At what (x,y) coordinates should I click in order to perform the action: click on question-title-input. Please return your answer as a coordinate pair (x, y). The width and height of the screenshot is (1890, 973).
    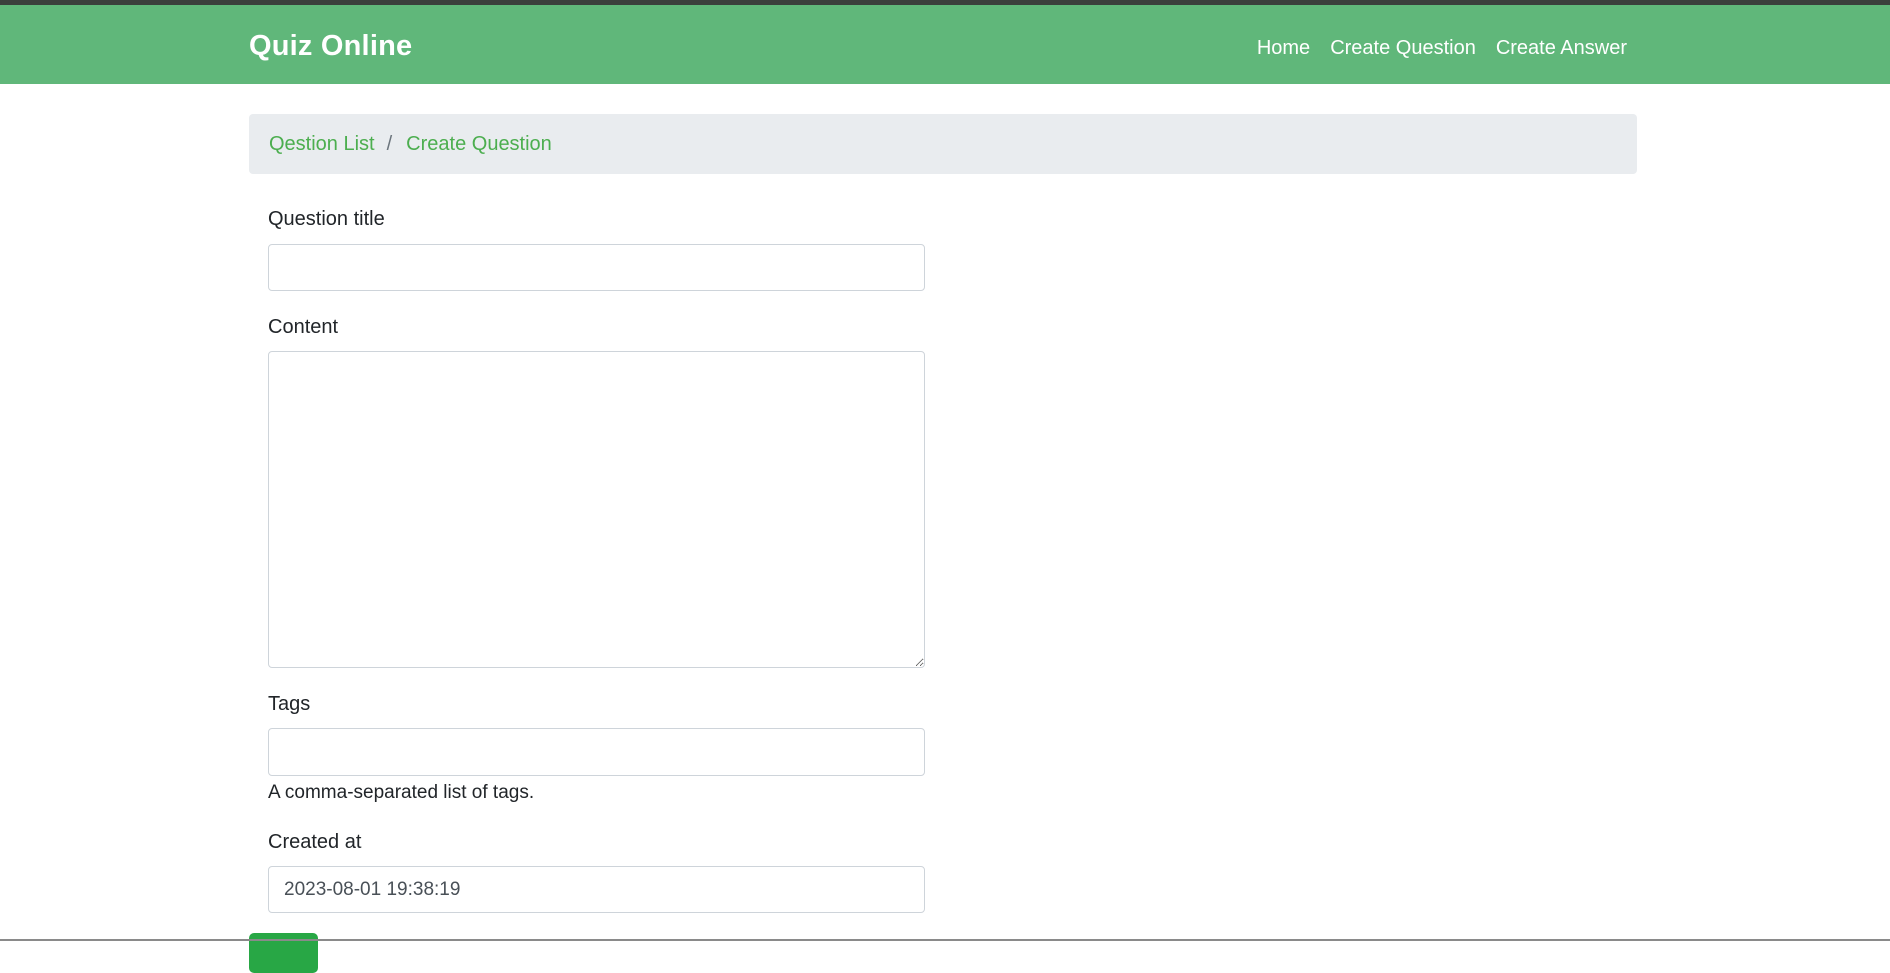
    Looking at the image, I should click on (596, 267).